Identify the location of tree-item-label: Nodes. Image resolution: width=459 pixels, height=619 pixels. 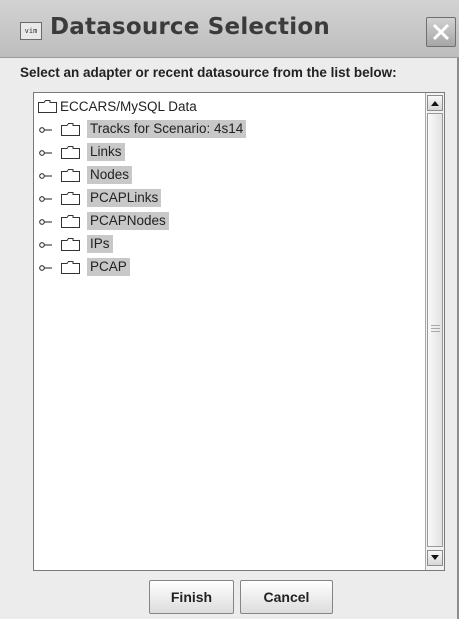
(110, 175).